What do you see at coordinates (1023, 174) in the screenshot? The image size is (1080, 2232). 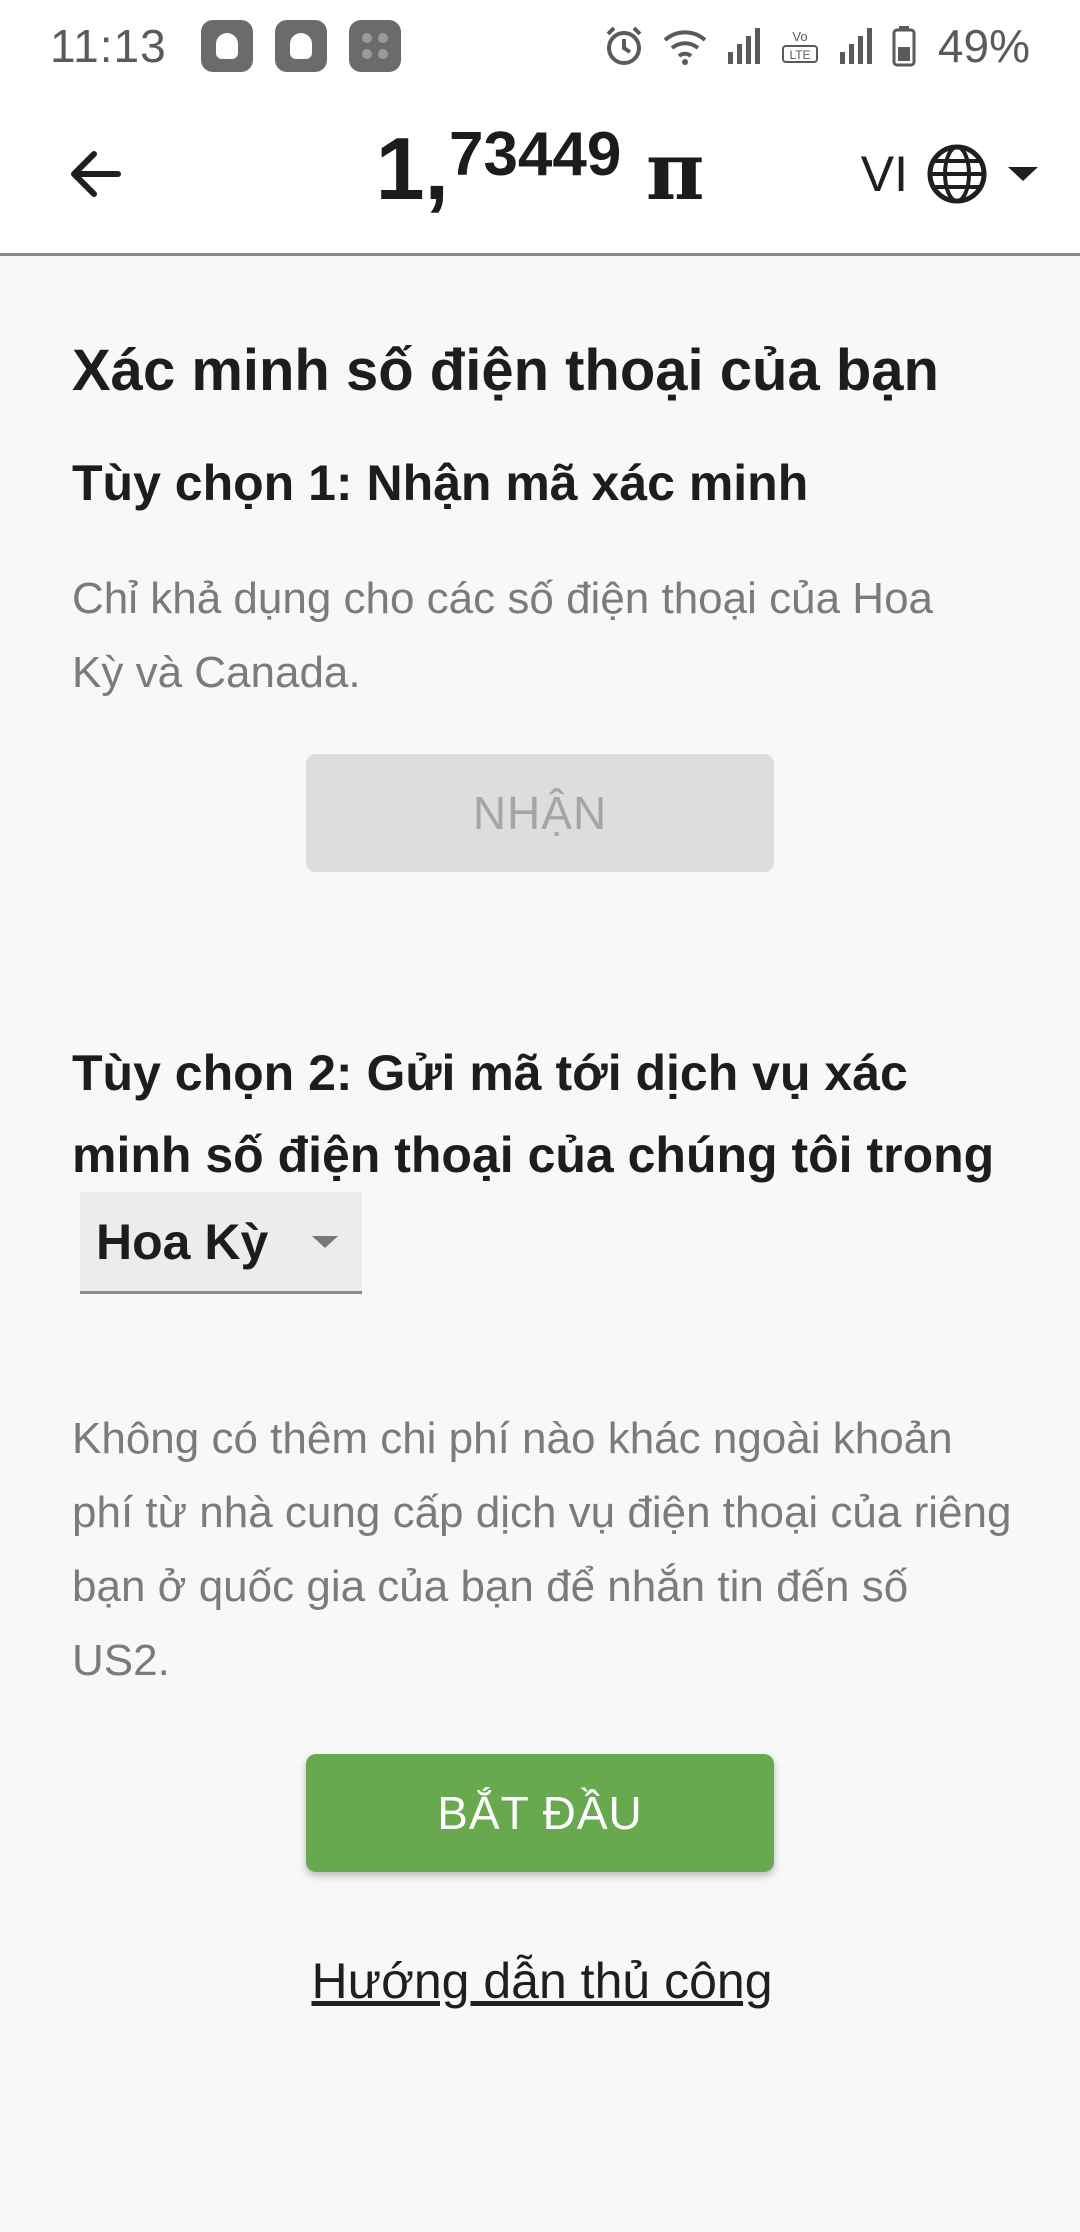 I see `chevron-down-icon` at bounding box center [1023, 174].